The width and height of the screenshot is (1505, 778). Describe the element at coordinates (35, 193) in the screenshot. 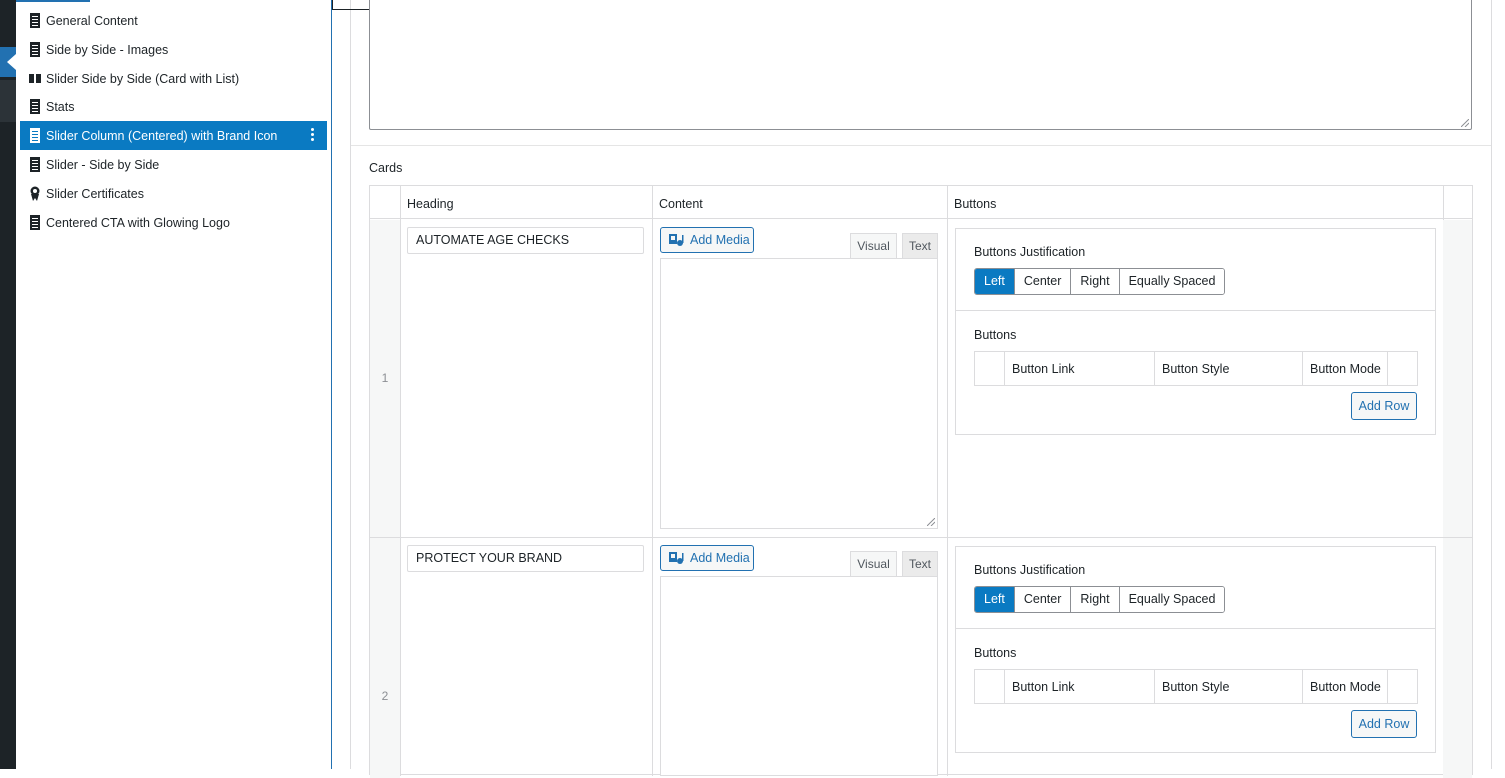

I see `award-icon` at that location.